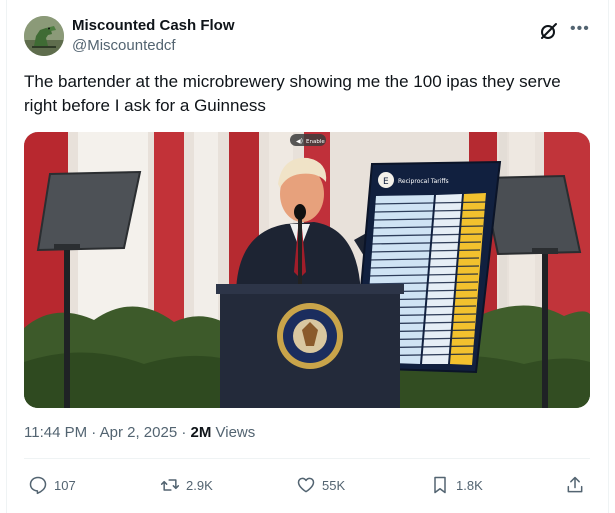 The height and width of the screenshot is (513, 615). I want to click on tweet-time: 11:44 PM, so click(55, 432).